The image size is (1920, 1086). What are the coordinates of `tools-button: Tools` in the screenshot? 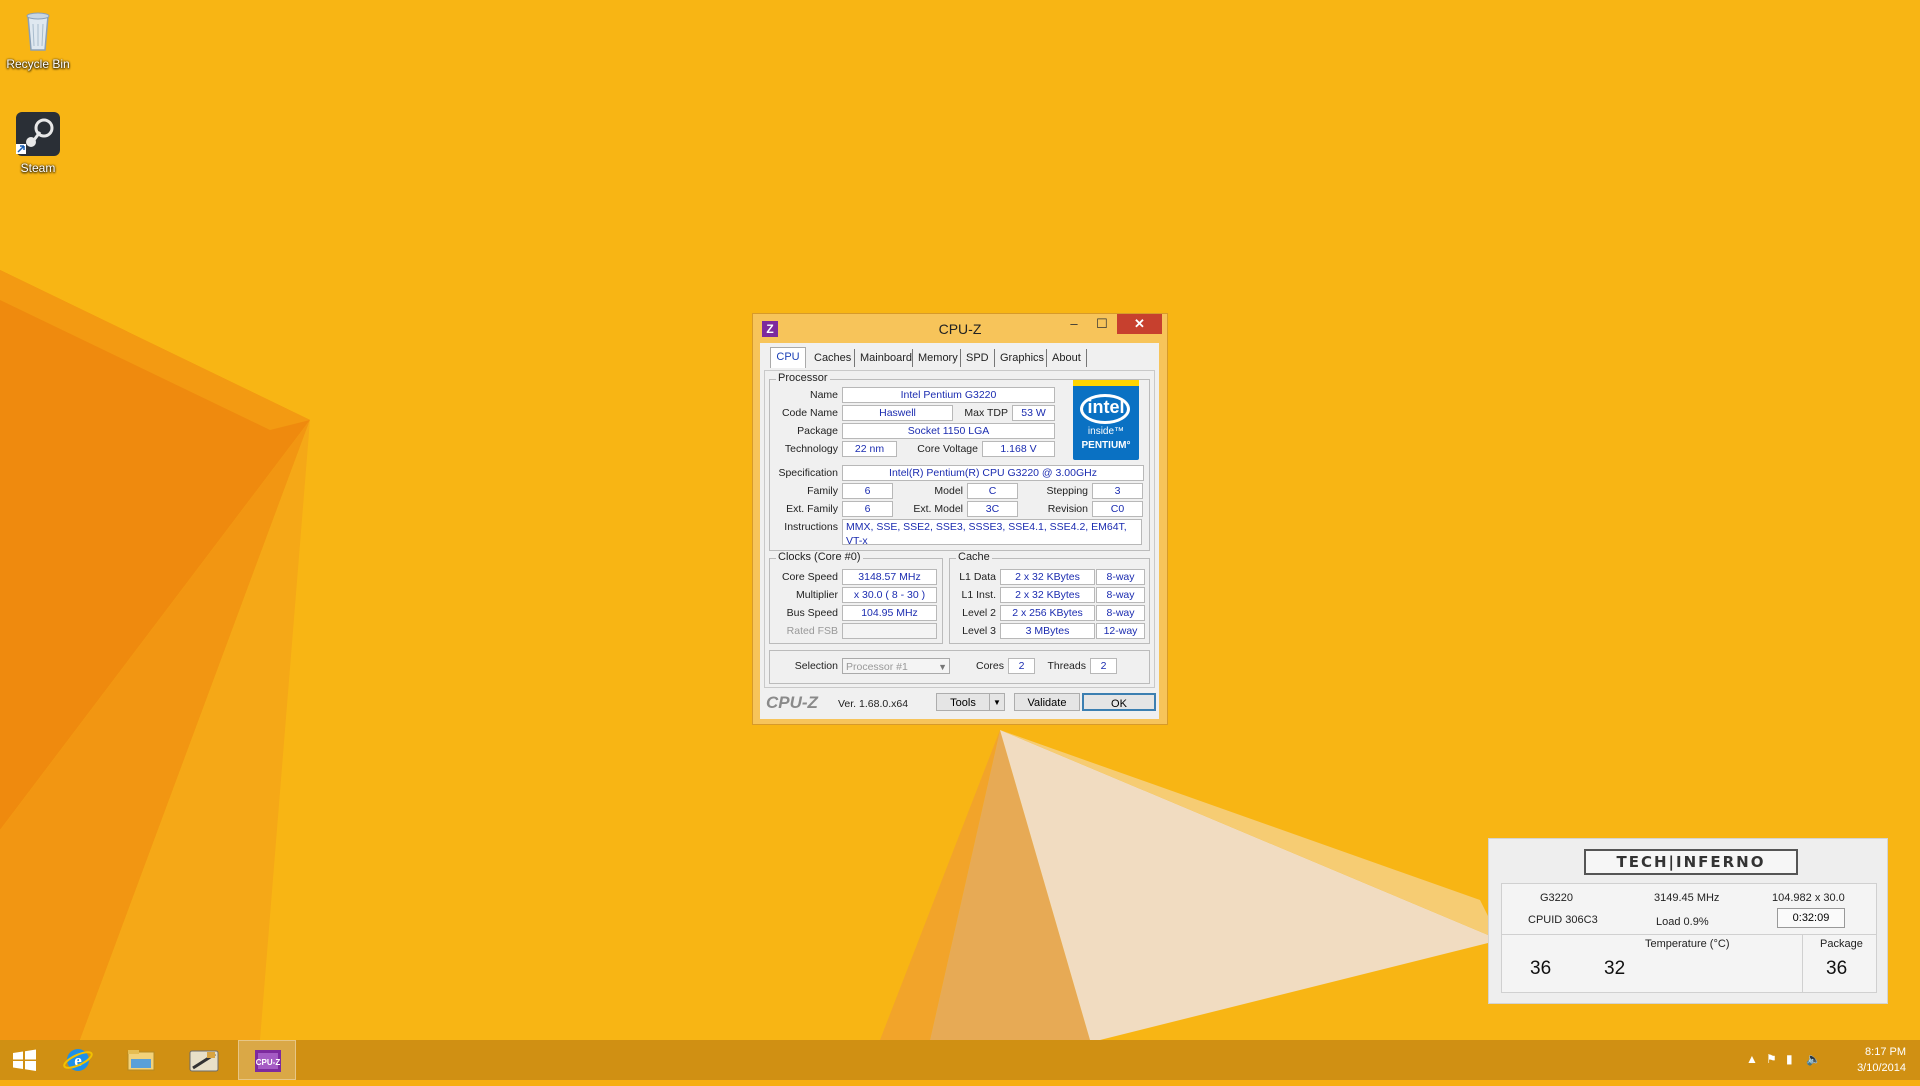 It's located at (963, 702).